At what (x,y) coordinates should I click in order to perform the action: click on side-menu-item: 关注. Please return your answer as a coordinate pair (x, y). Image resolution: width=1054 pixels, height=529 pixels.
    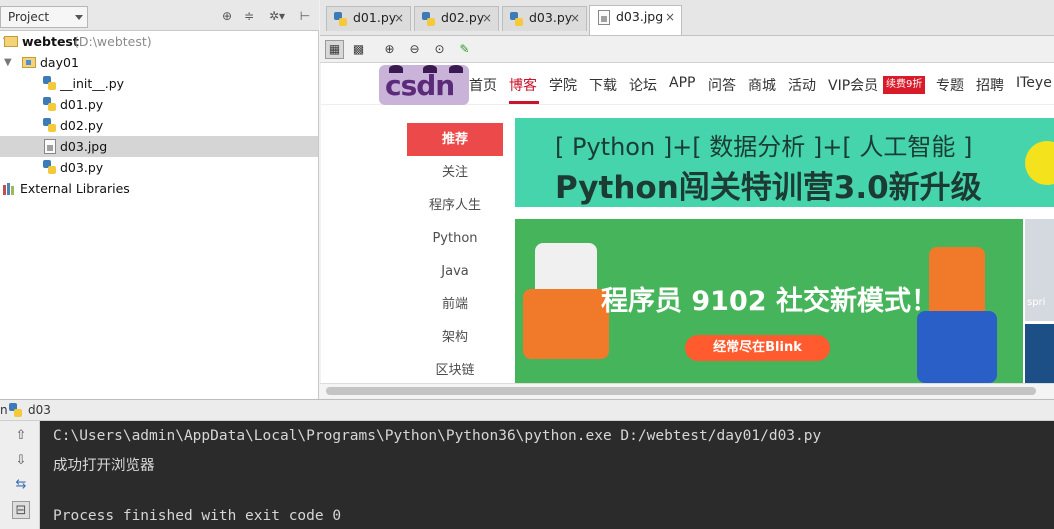
    Looking at the image, I should click on (454, 172).